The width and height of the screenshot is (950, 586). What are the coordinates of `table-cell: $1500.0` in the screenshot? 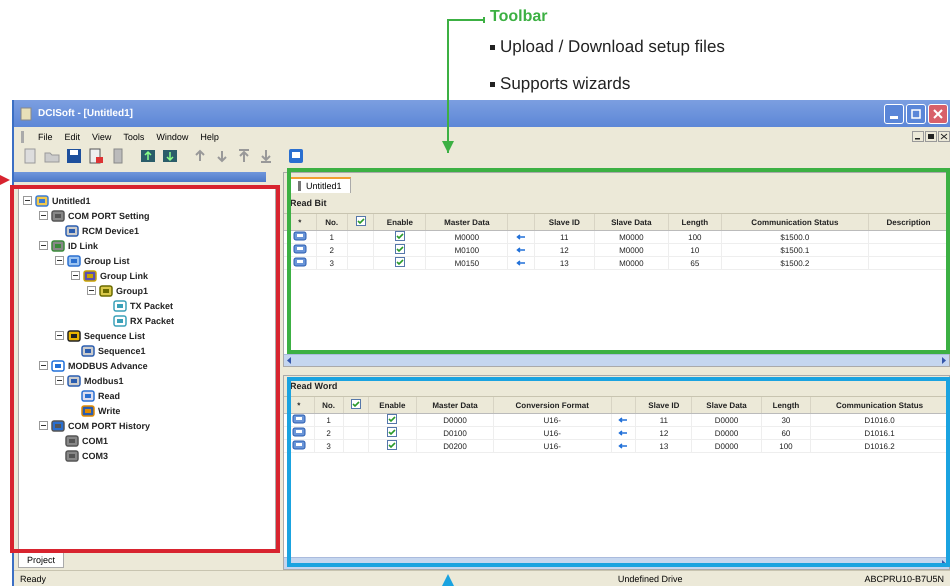 It's located at (795, 237).